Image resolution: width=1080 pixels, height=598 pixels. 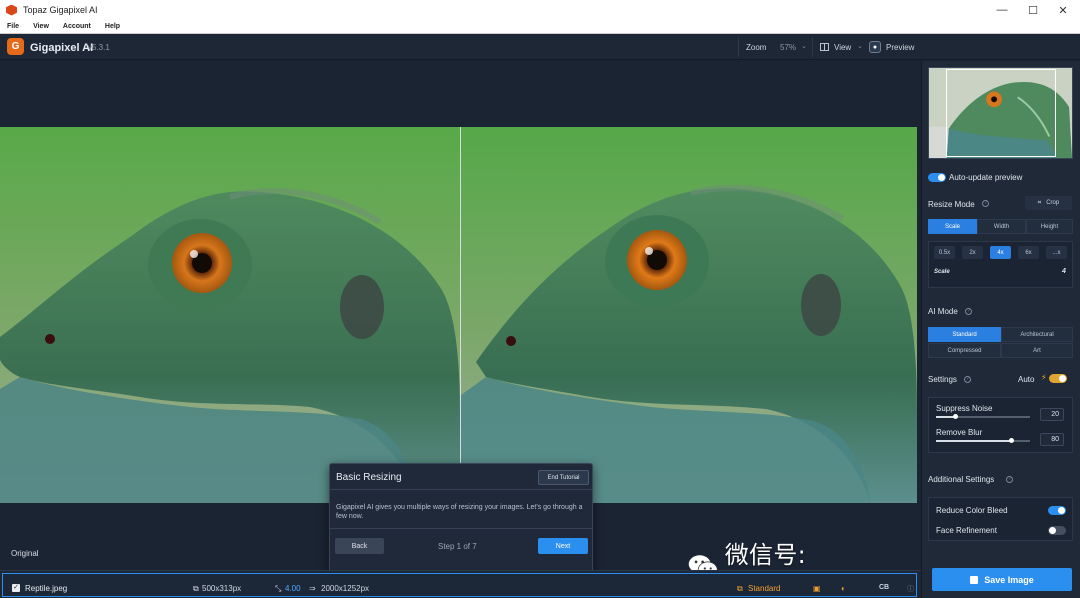 What do you see at coordinates (788, 47) in the screenshot?
I see `zoom-select: 57%` at bounding box center [788, 47].